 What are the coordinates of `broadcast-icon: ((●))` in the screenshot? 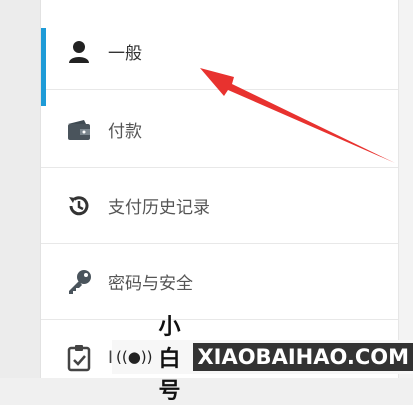 It's located at (134, 357).